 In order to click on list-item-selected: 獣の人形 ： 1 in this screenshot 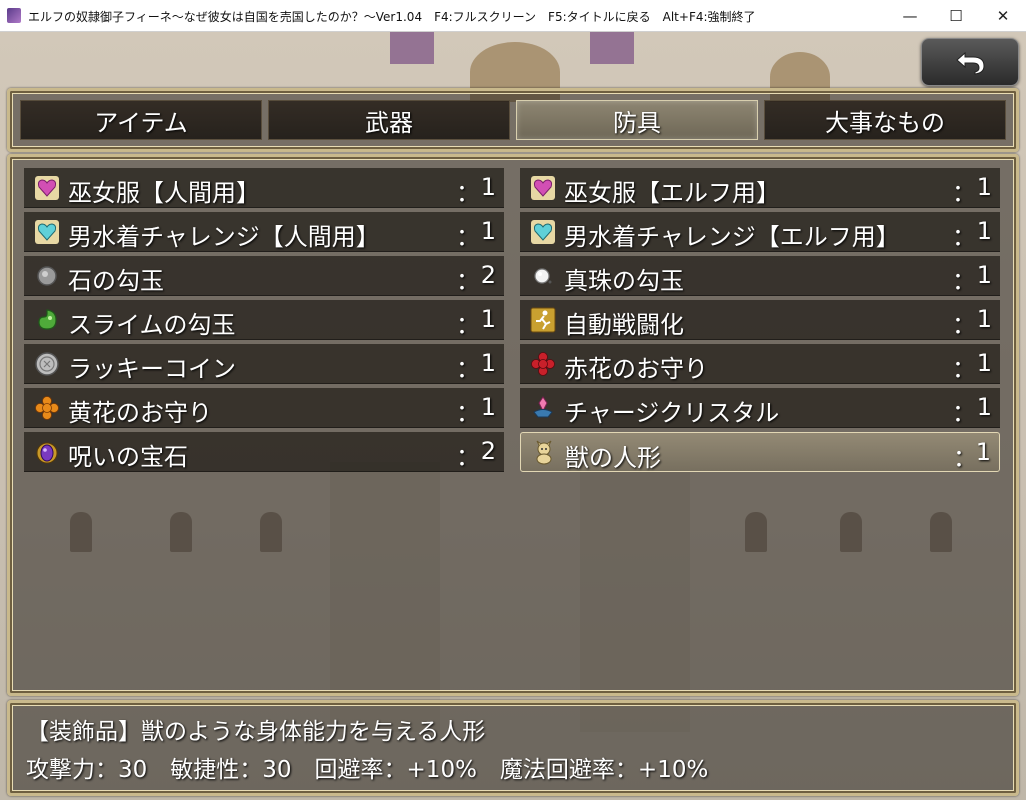, I will do `click(760, 452)`.